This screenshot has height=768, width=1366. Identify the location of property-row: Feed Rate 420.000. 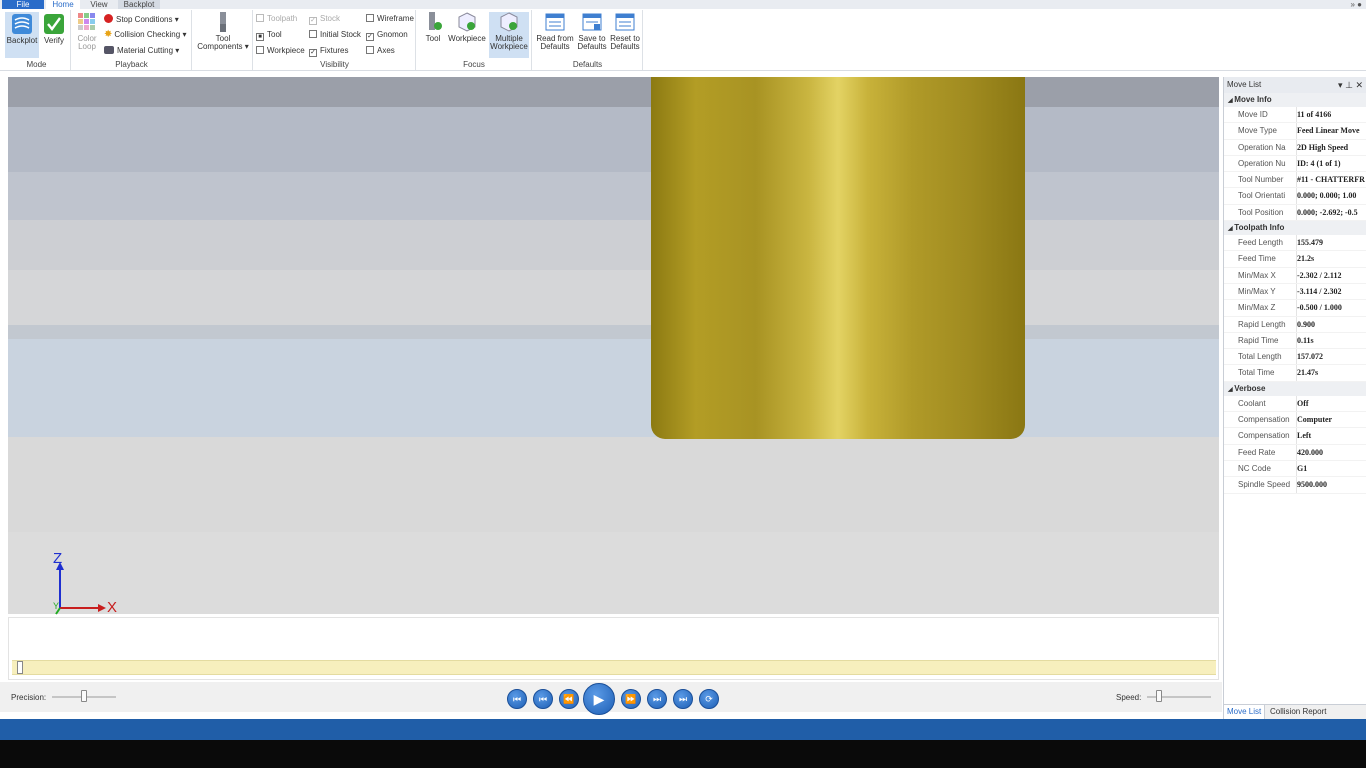
(1295, 452).